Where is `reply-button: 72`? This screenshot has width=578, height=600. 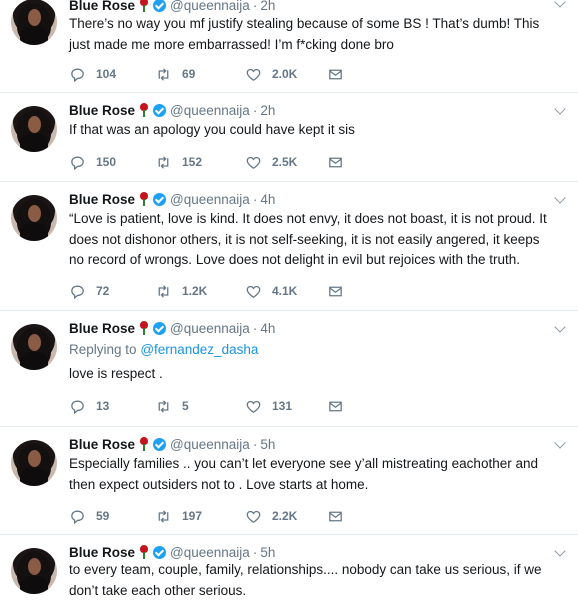 reply-button: 72 is located at coordinates (112, 291).